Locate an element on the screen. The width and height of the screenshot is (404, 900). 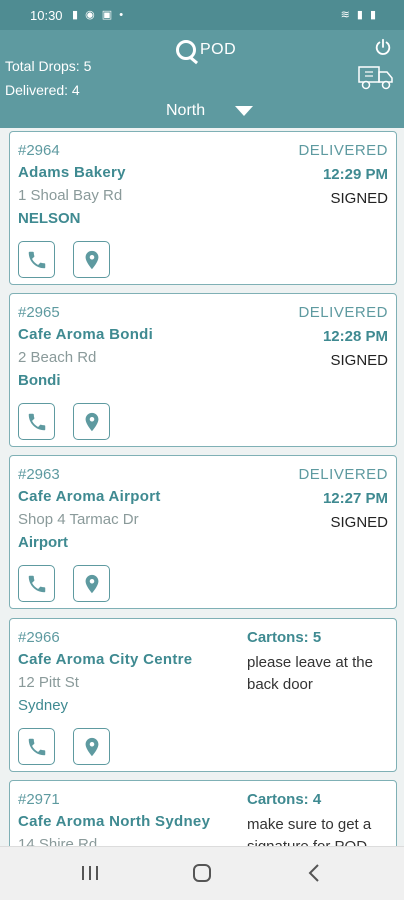
region-dropdown: North is located at coordinates (210, 111).